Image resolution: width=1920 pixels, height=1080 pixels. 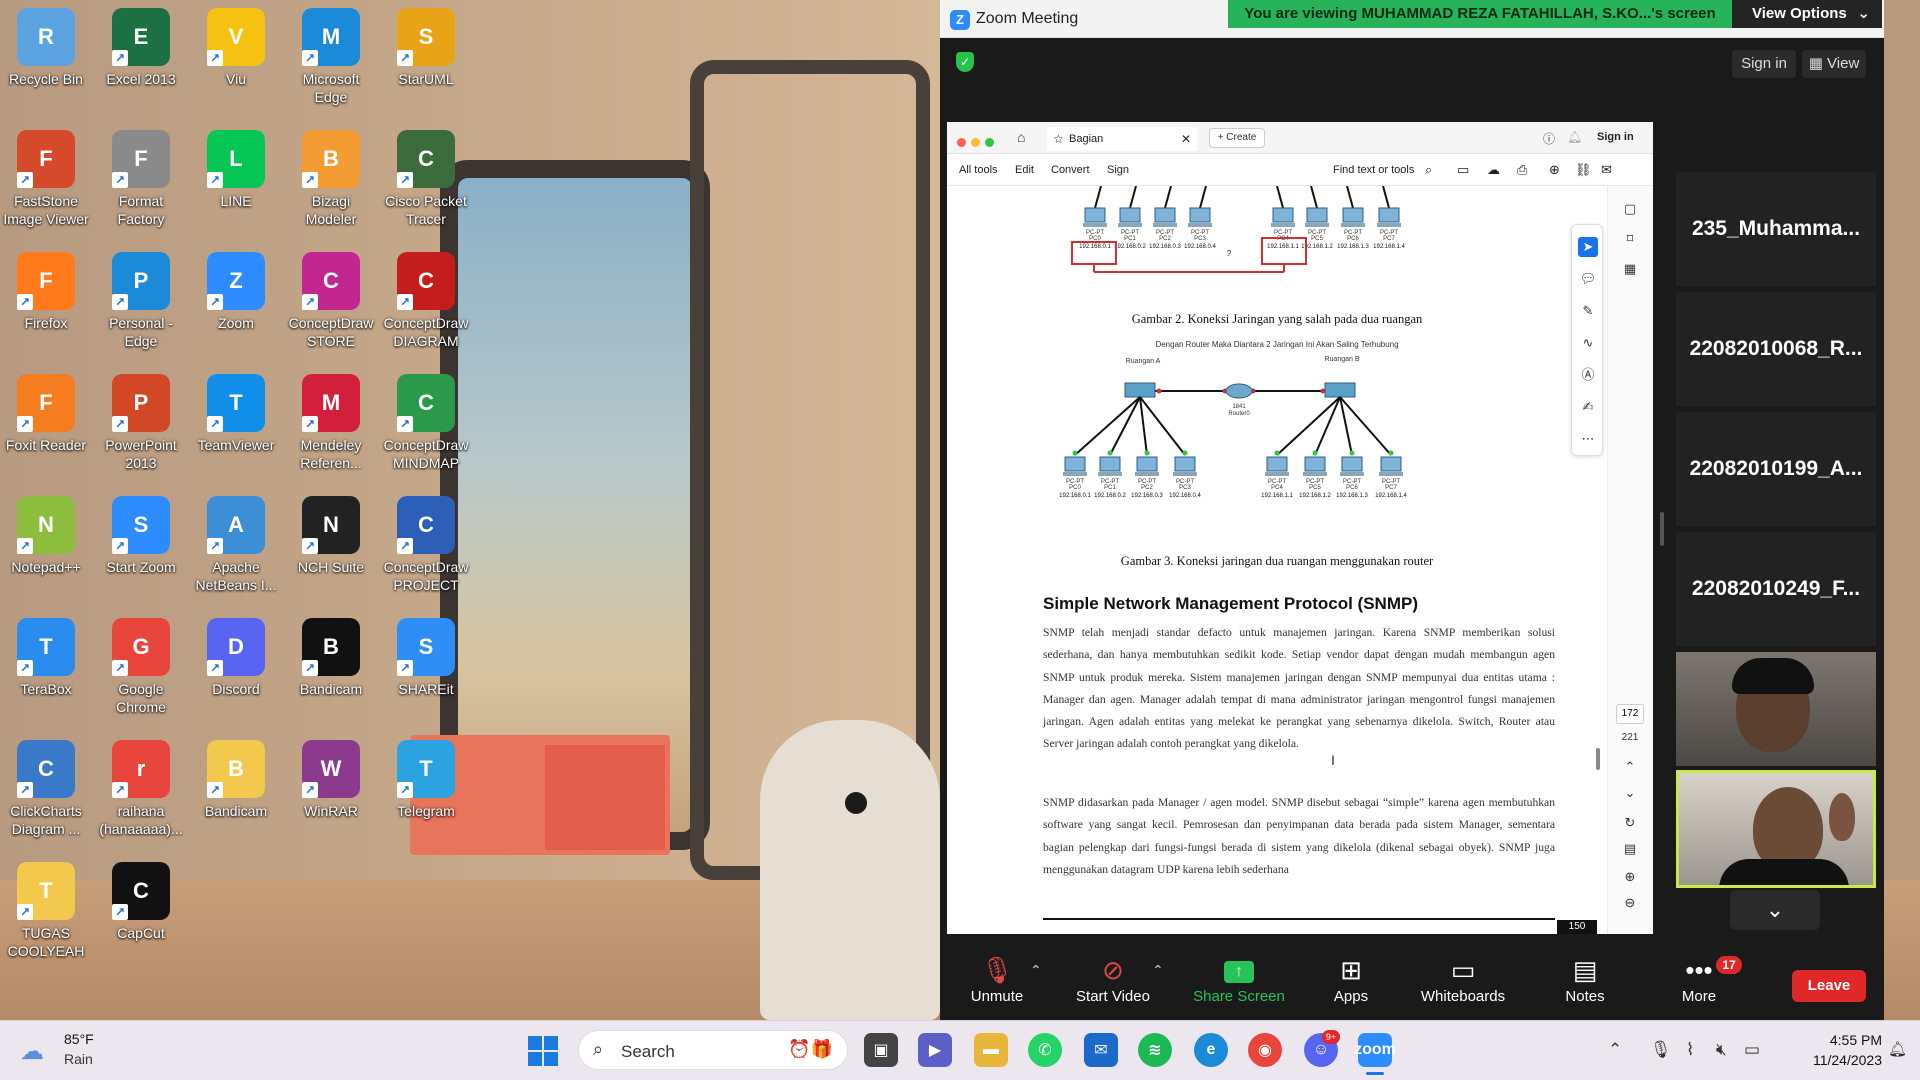 What do you see at coordinates (1630, 877) in the screenshot?
I see `zoom-in-icon: ⊕` at bounding box center [1630, 877].